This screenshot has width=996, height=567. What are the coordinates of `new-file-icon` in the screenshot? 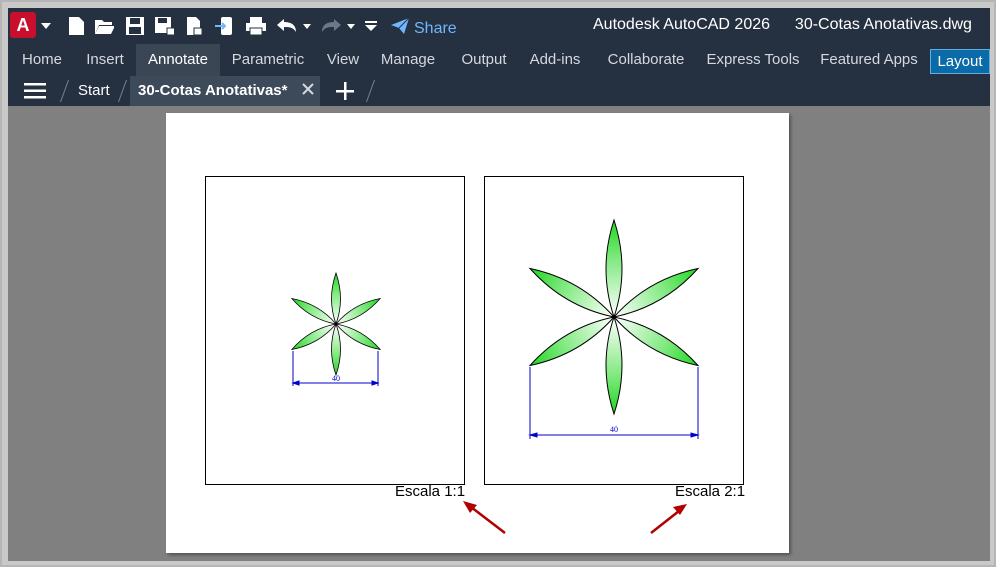 It's located at (76, 26).